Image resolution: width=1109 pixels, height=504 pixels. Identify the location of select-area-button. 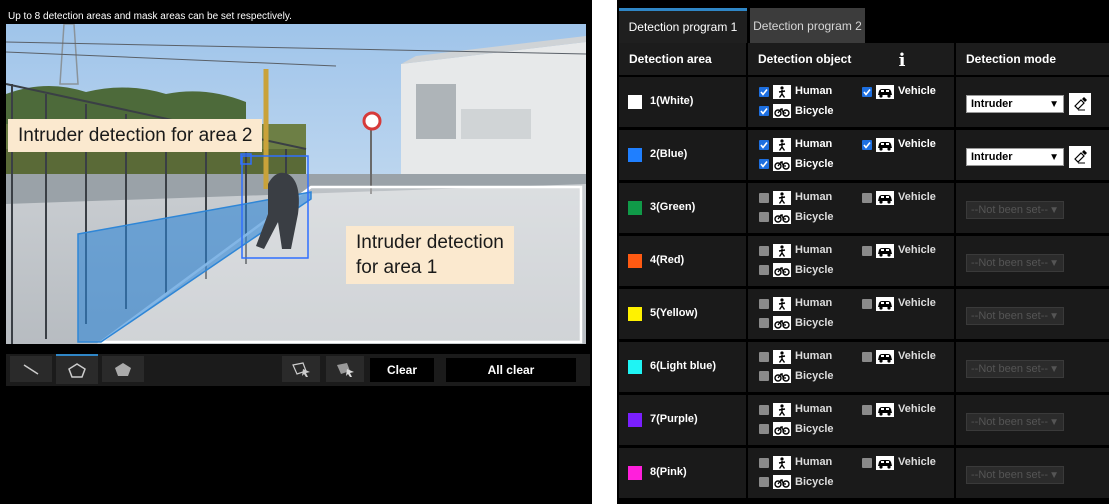
(301, 369).